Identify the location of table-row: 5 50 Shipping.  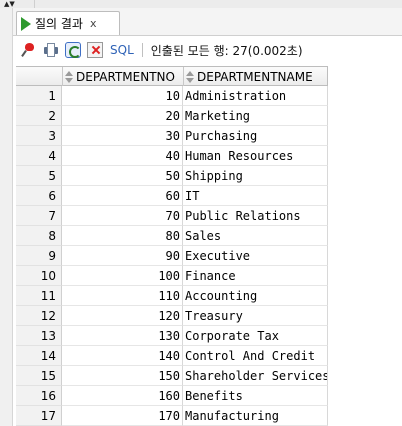
(172, 176).